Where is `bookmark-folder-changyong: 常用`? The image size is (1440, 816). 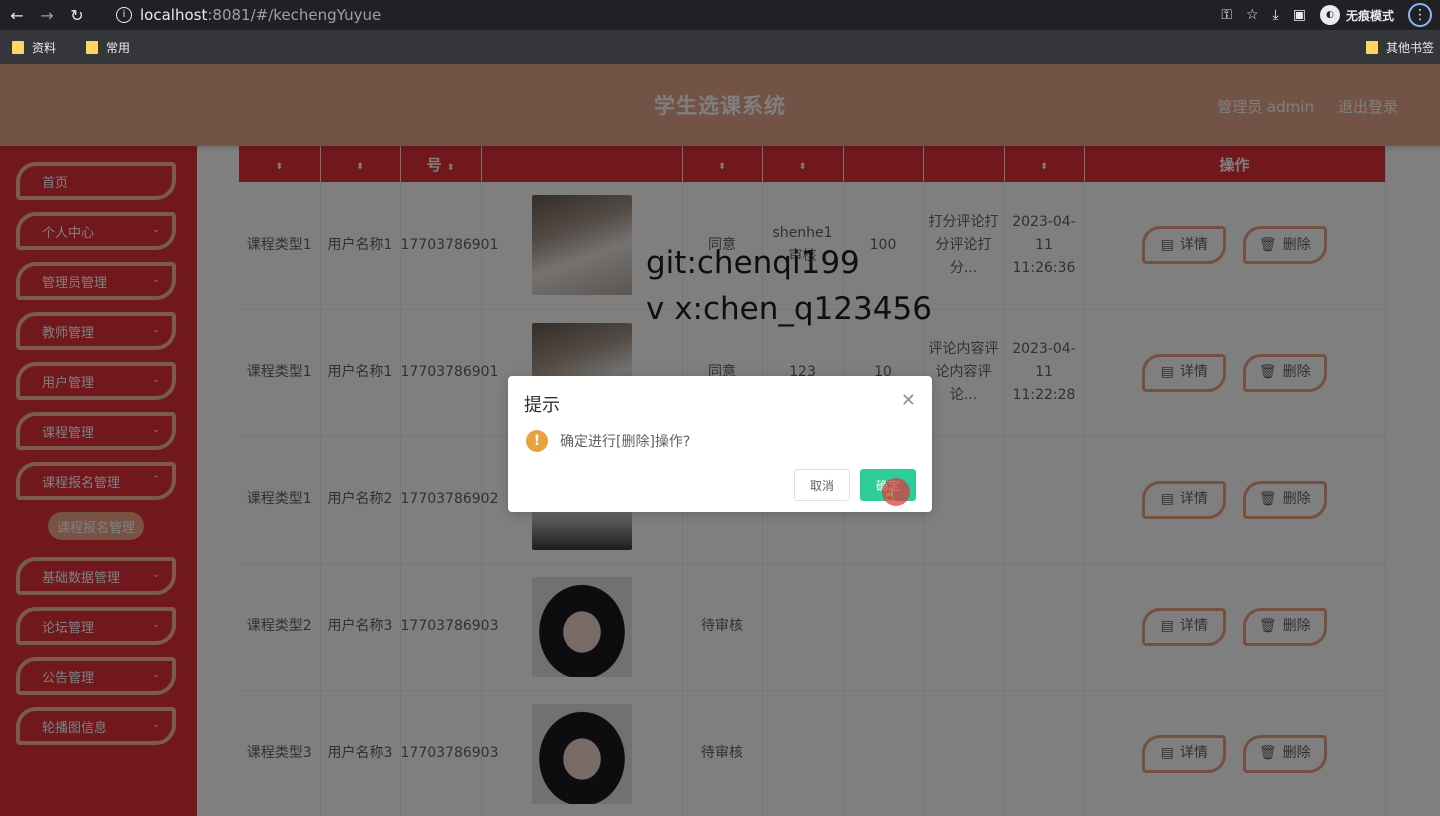 bookmark-folder-changyong: 常用 is located at coordinates (108, 47).